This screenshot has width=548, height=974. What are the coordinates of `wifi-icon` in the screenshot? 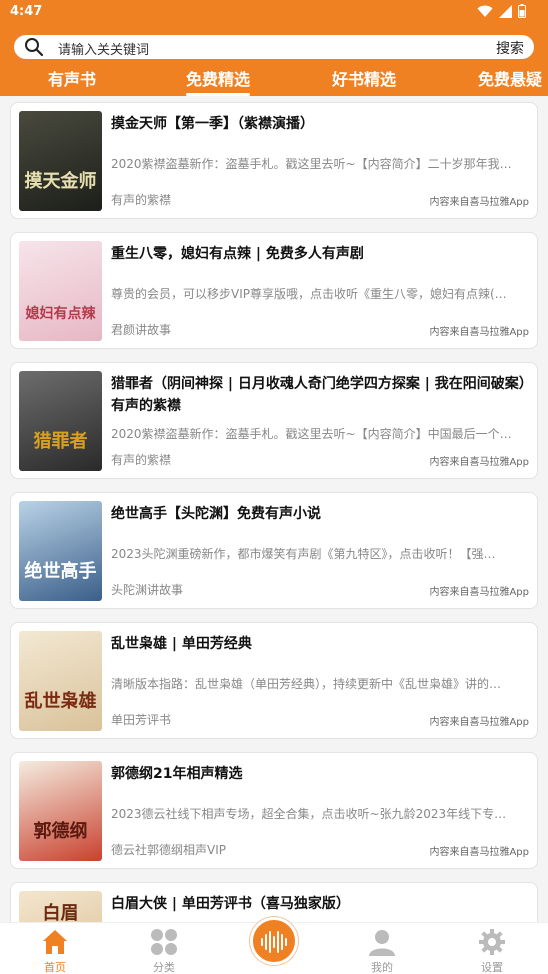 It's located at (485, 13).